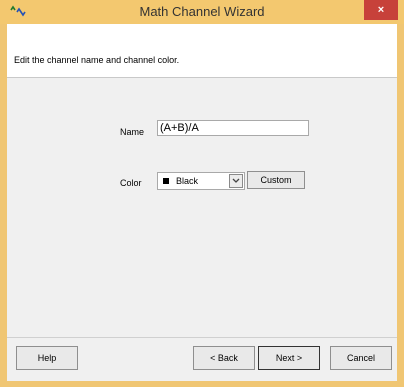 The image size is (404, 387). Describe the element at coordinates (131, 183) in the screenshot. I see `color-label: Color` at that location.